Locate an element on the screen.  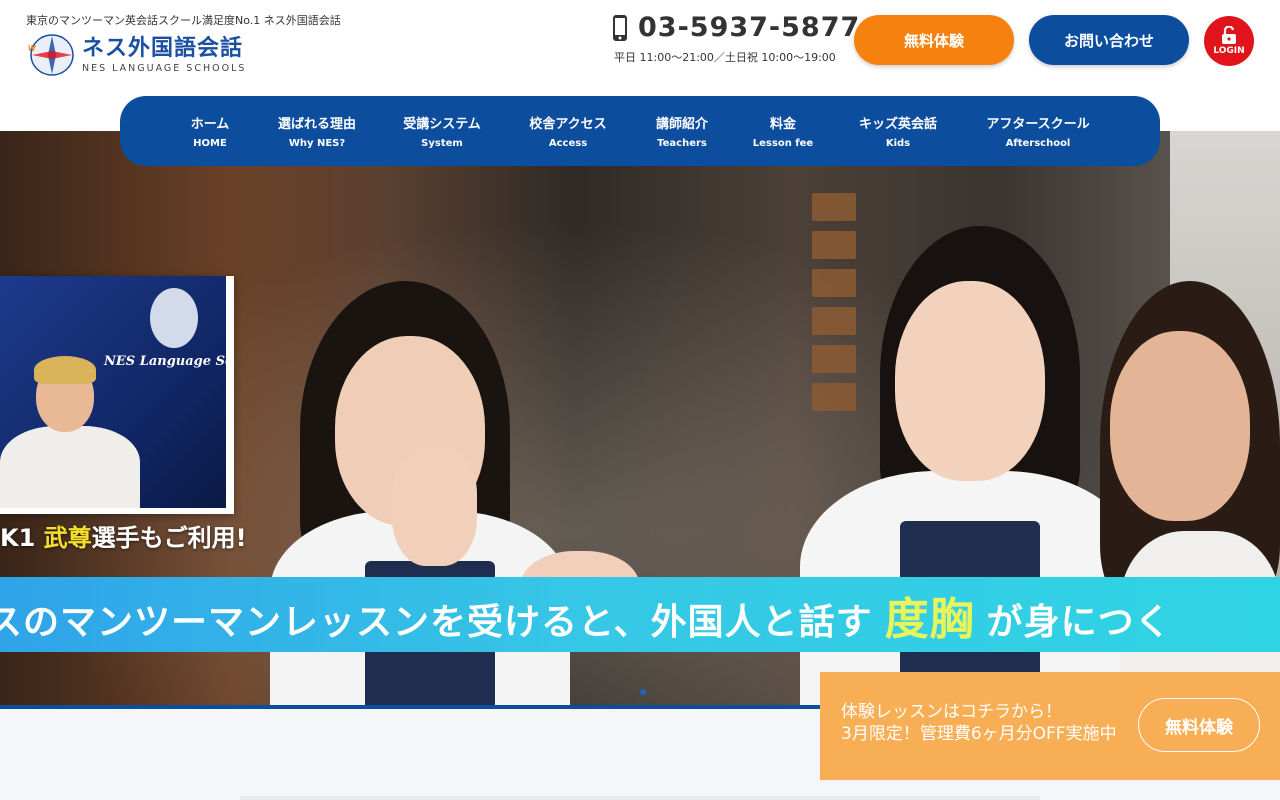
logo-compass-icon: W is located at coordinates (51, 55).